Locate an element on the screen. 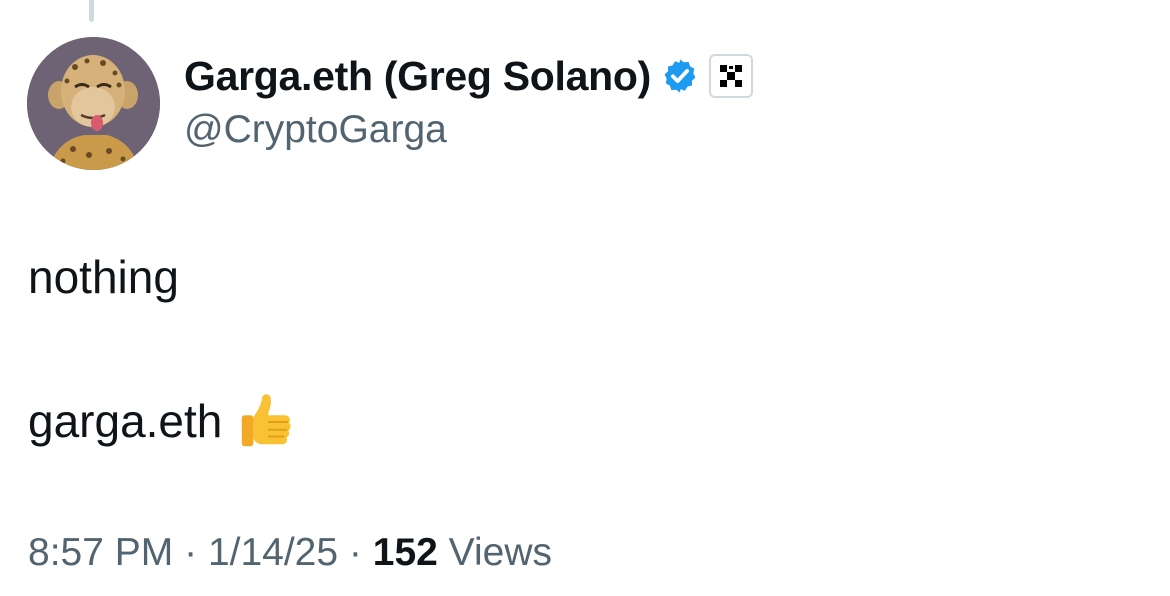 This screenshot has width=1170, height=596. tweet-text: nothing is located at coordinates (103, 277).